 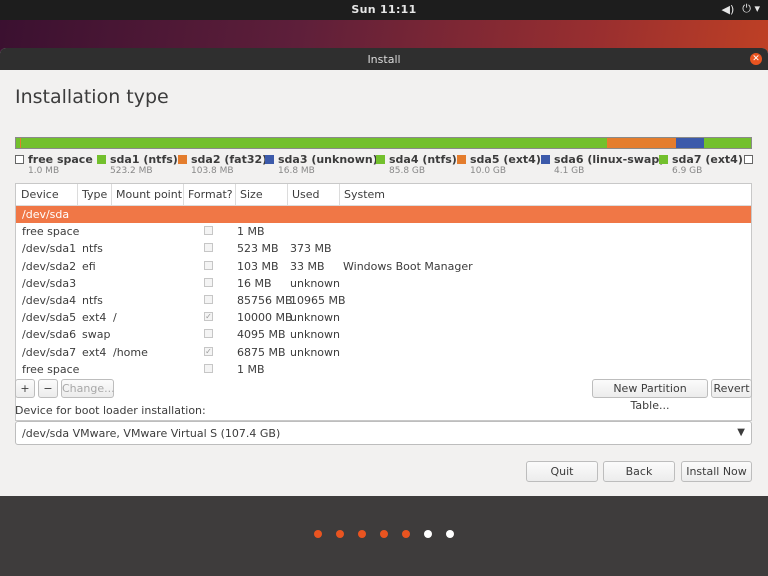 I want to click on legend-label: sda4 (ntfs), so click(x=423, y=159).